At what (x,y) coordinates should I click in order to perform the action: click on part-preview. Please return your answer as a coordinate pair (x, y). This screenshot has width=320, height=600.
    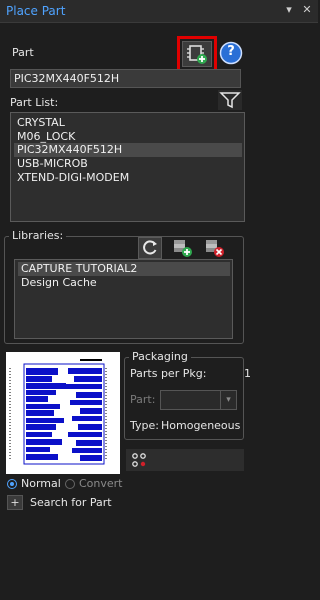
    Looking at the image, I should click on (63, 413).